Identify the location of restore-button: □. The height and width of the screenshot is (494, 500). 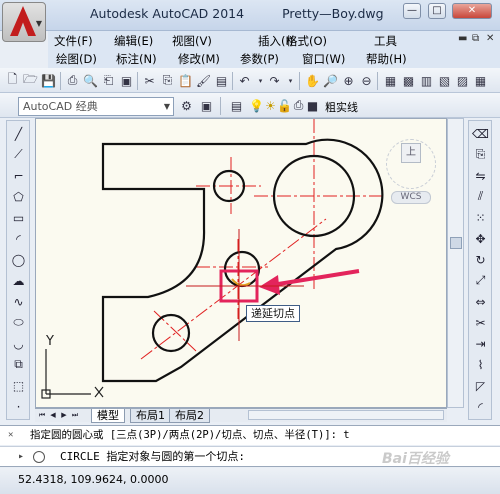
(437, 11).